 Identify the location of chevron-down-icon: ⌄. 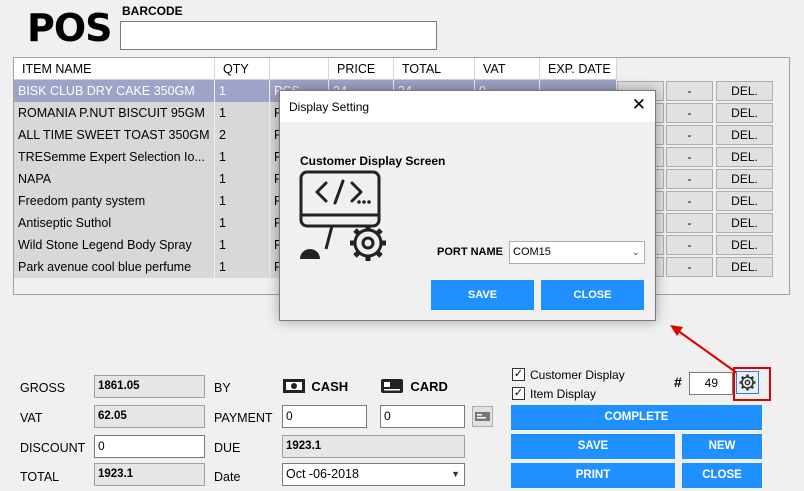
(635, 252).